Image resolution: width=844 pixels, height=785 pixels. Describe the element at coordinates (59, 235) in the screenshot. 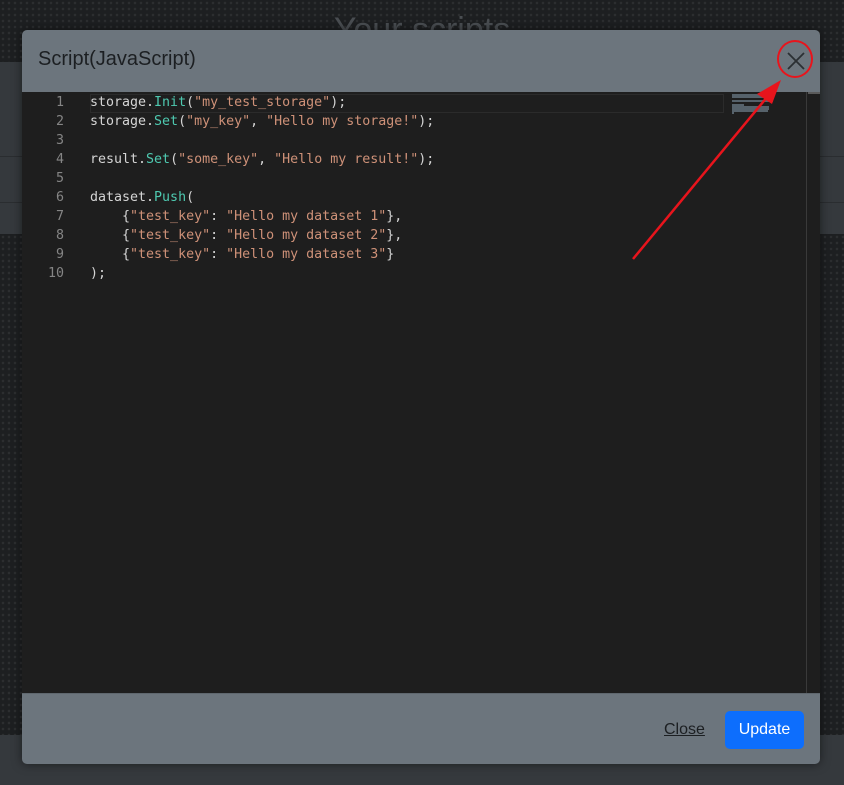

I see `line-number: 8` at that location.